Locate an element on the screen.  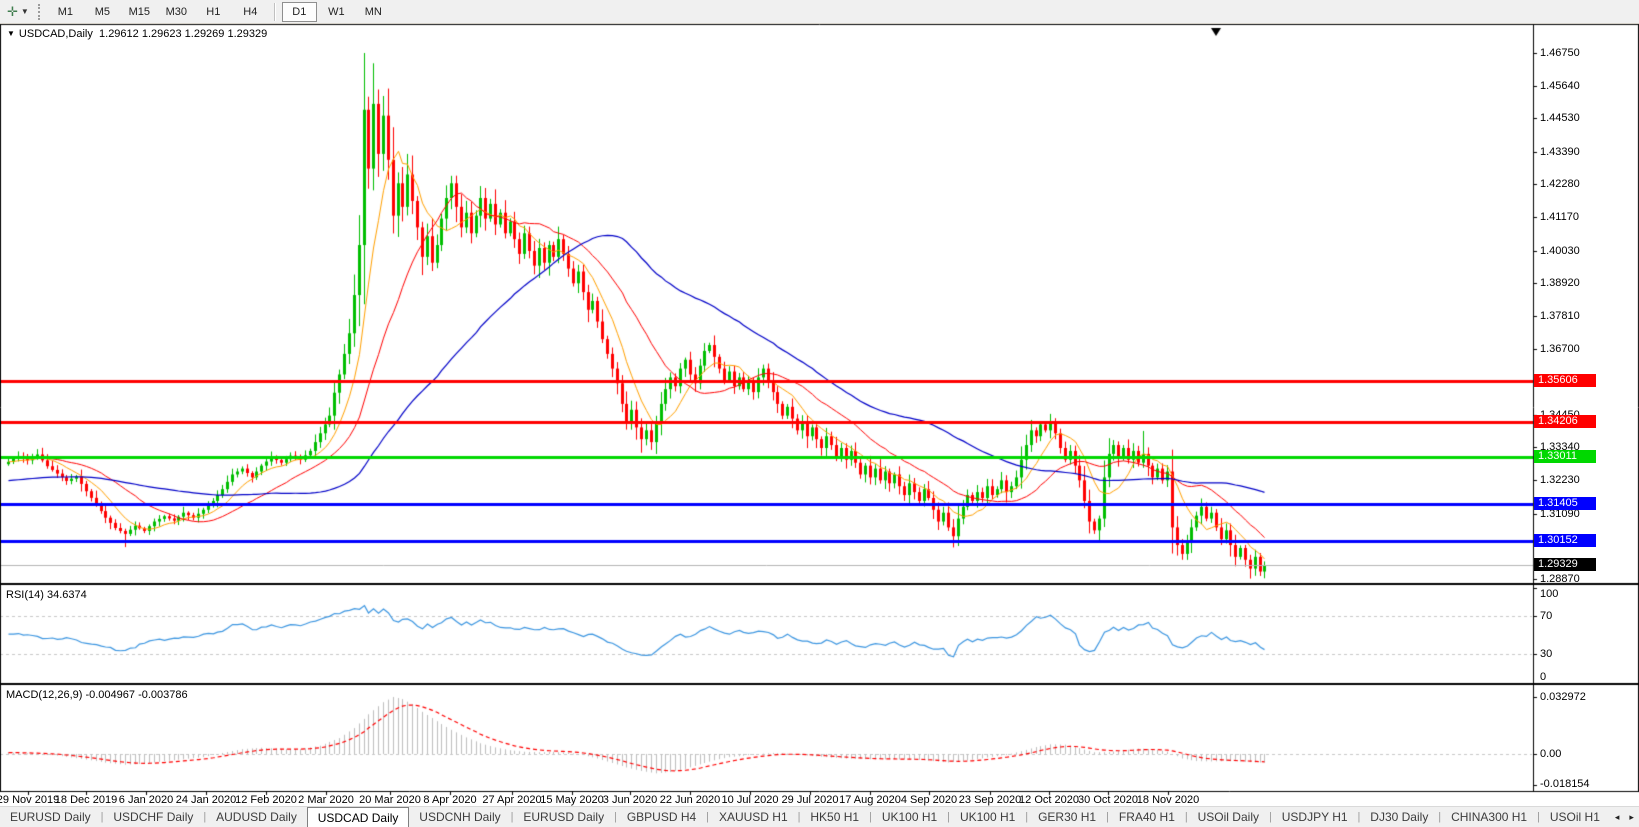
tab-usdcad-daily: USDCAD Daily is located at coordinates (358, 817).